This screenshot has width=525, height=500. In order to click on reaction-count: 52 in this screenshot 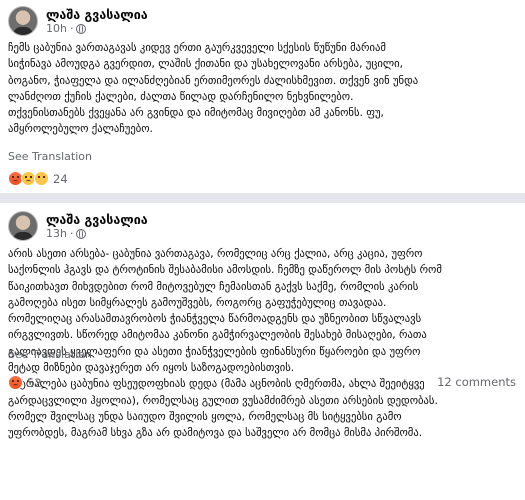, I will do `click(34, 383)`.